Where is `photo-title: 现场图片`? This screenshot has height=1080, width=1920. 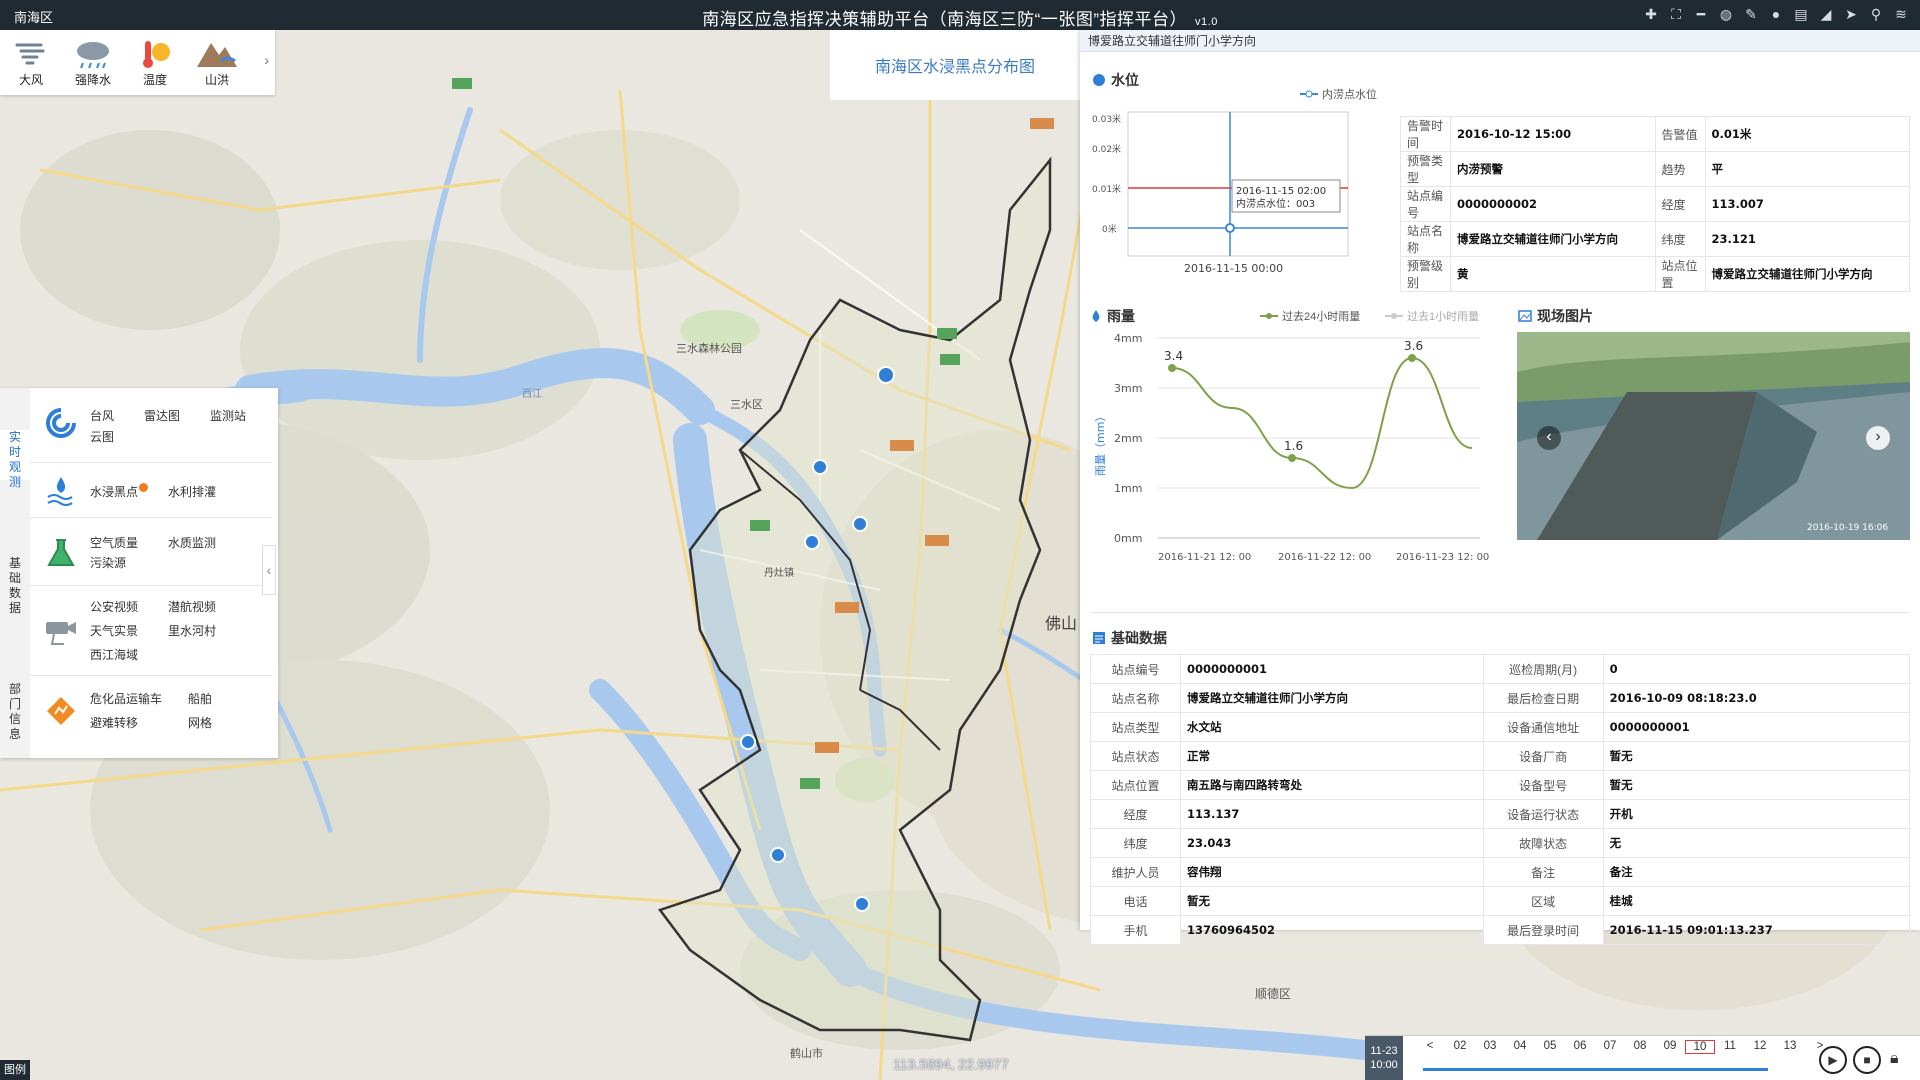 photo-title: 现场图片 is located at coordinates (1555, 316).